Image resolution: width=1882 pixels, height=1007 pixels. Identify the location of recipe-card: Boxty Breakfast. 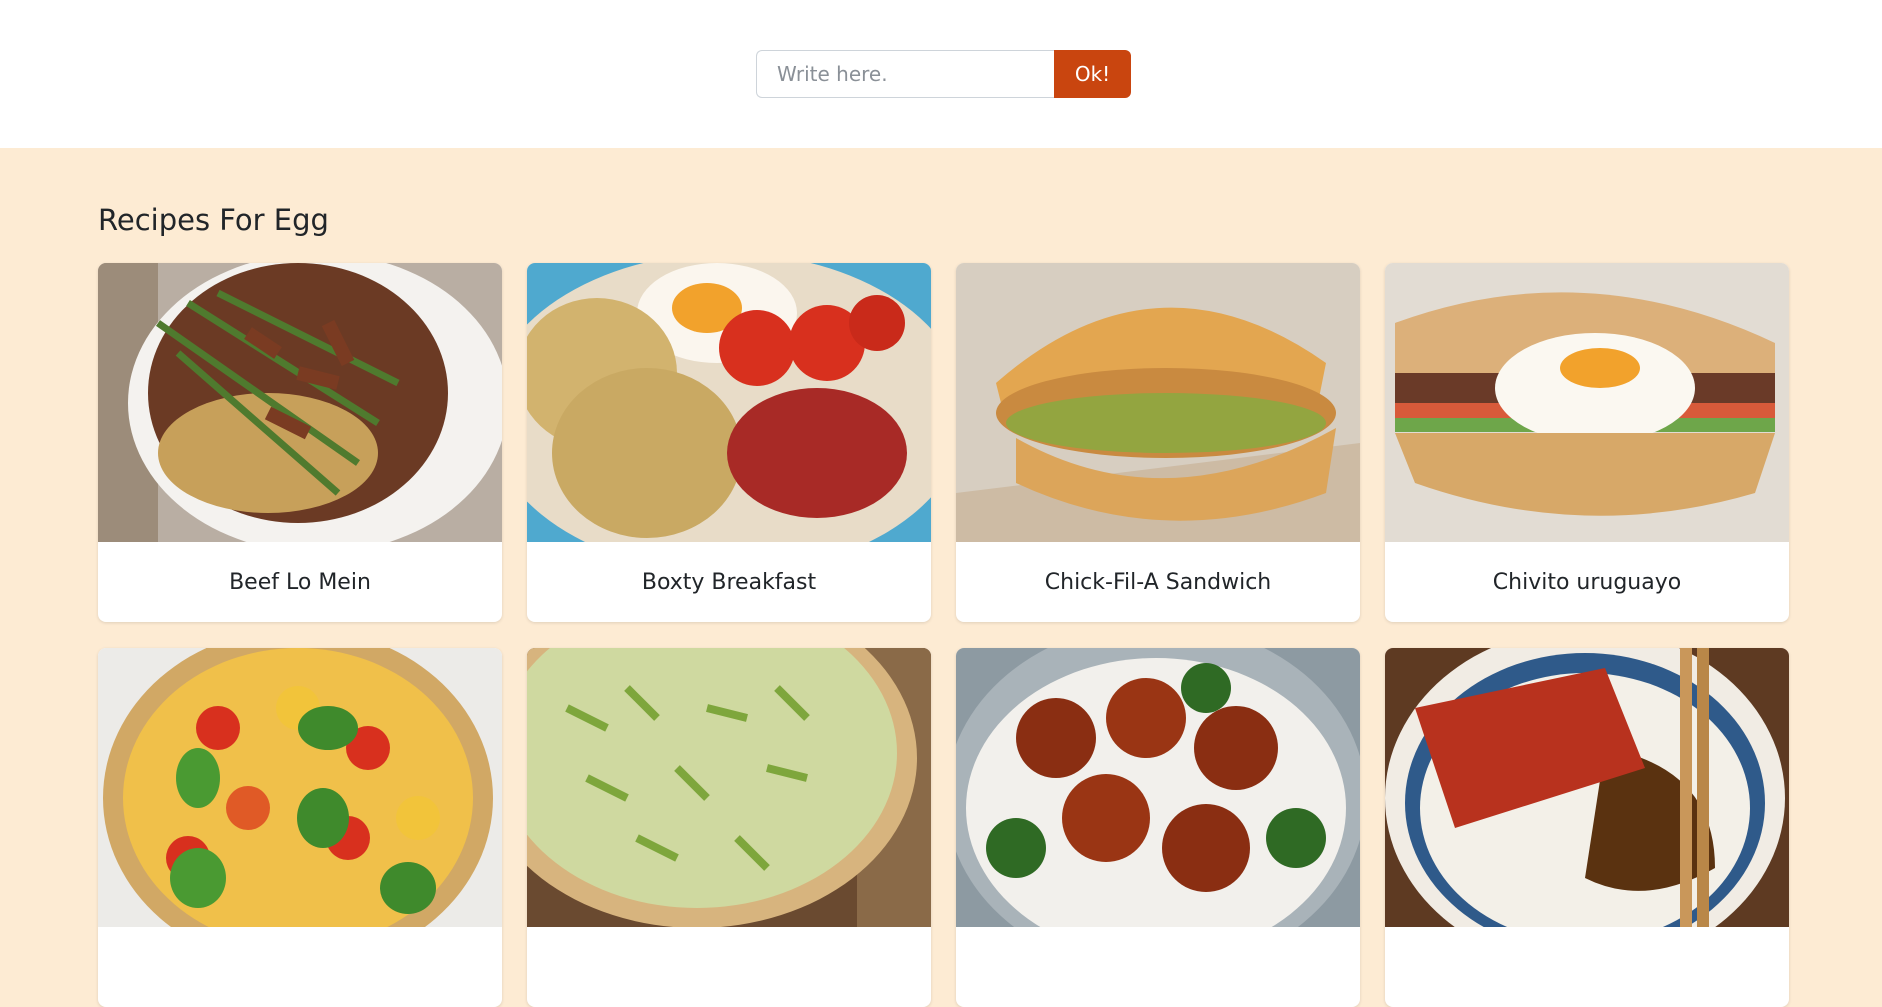
(729, 442).